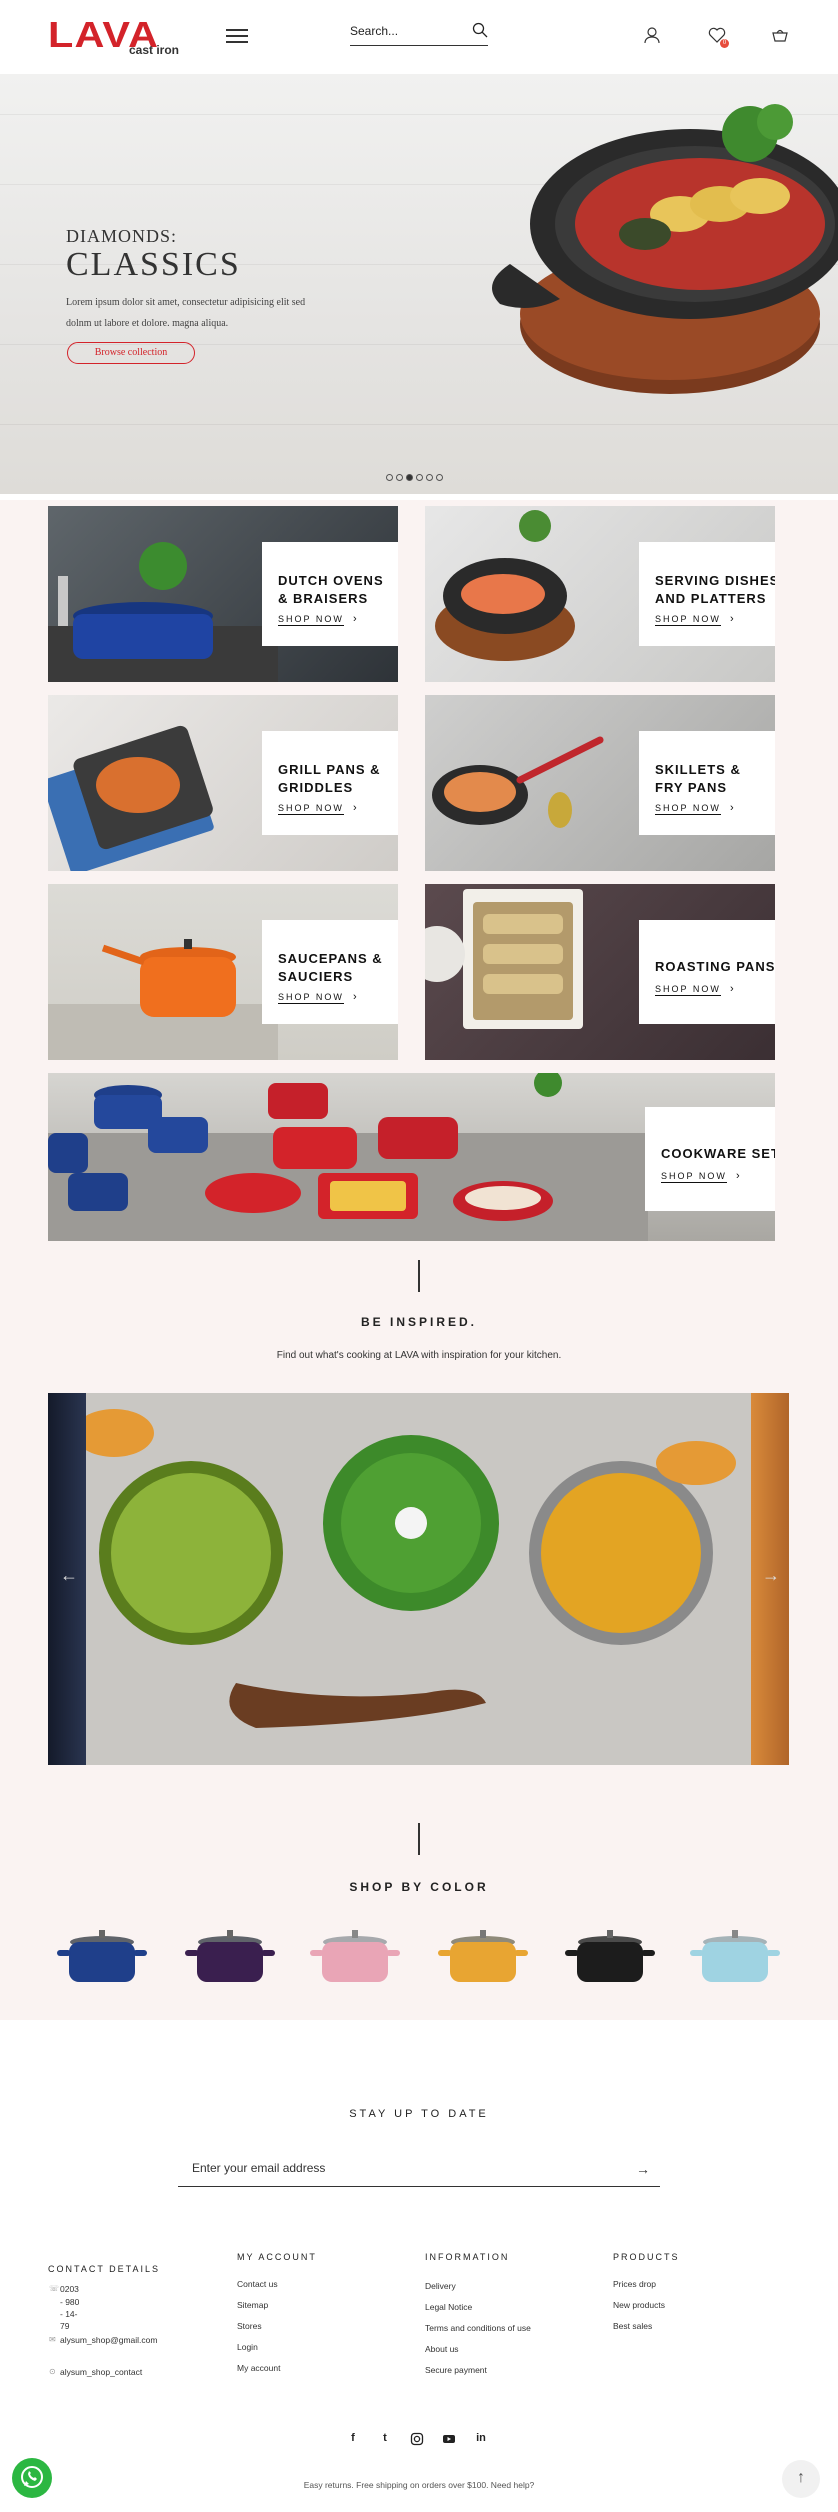 Image resolution: width=838 pixels, height=2512 pixels. What do you see at coordinates (258, 2368) in the screenshot?
I see `footer-link: My account` at bounding box center [258, 2368].